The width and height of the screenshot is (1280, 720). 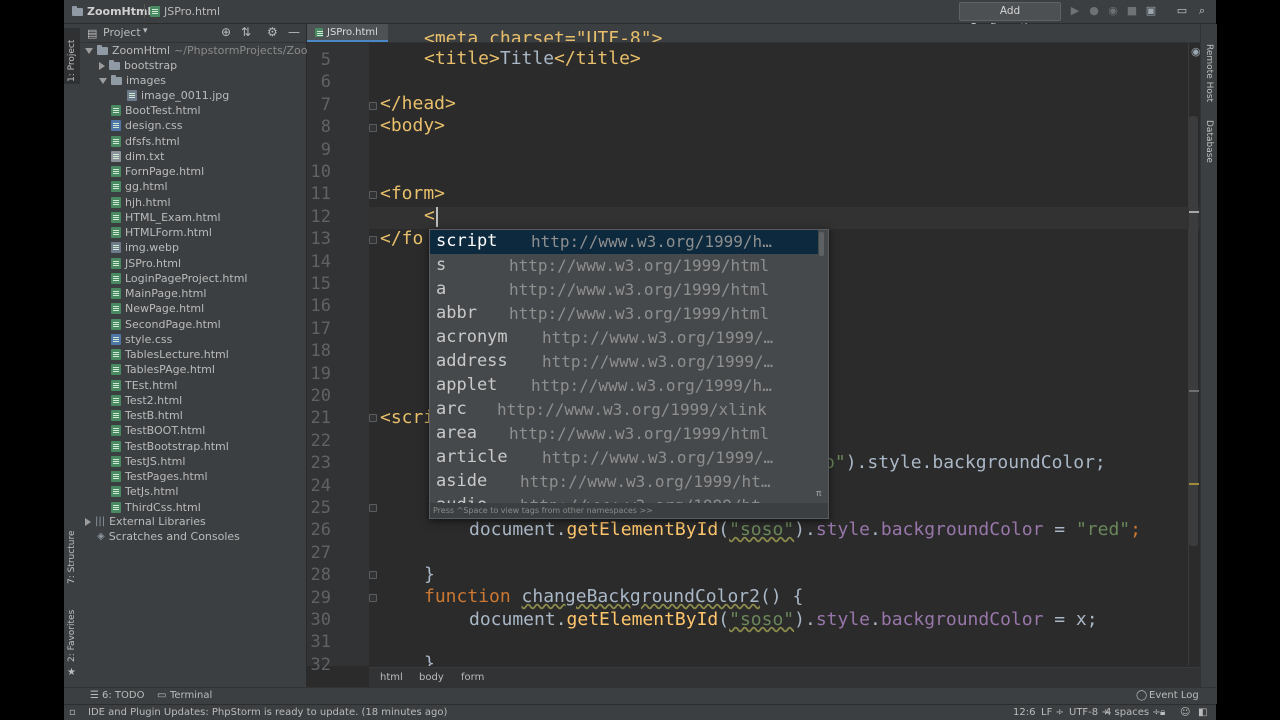 I want to click on tree-file: dfsfs.html, so click(x=145, y=141).